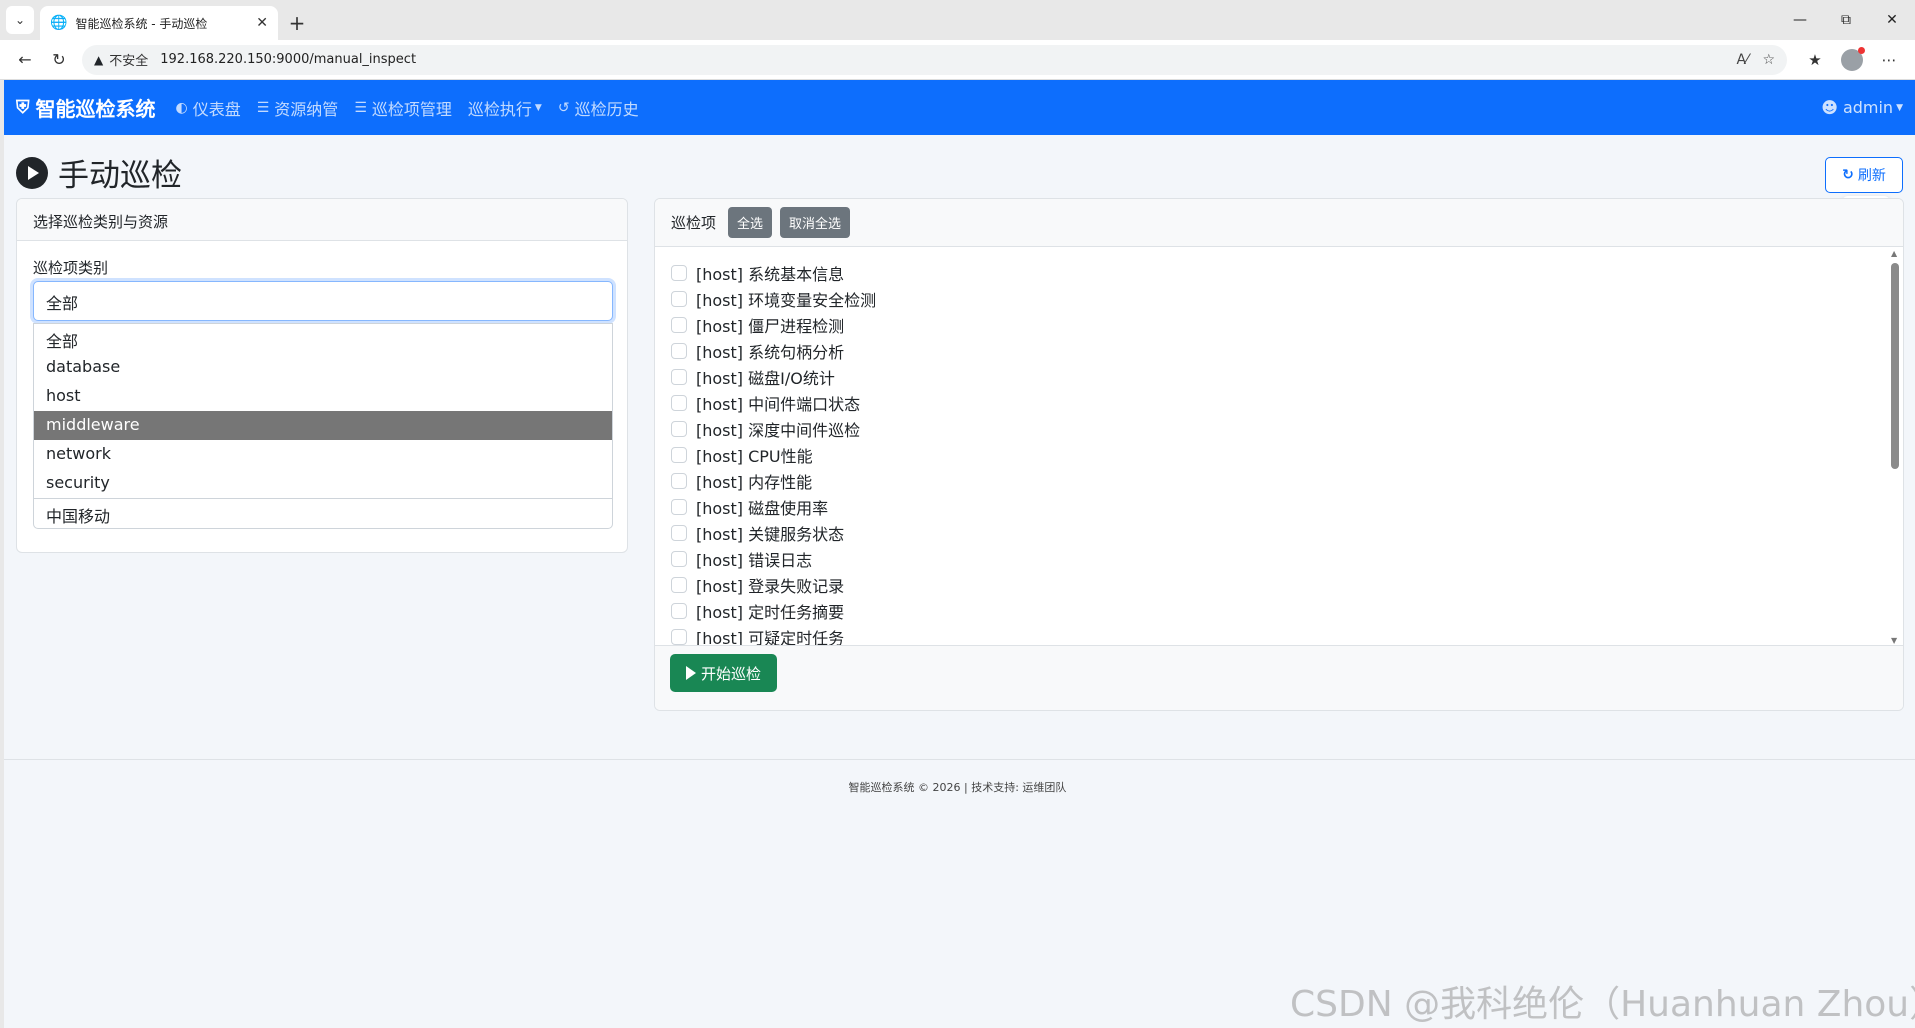 This screenshot has height=1028, width=1915. I want to click on browser-tabbar: ⌄ 🌐 智能巡检系统 - 手动巡检 ✕ + — ⧉ ✕, so click(957, 20).